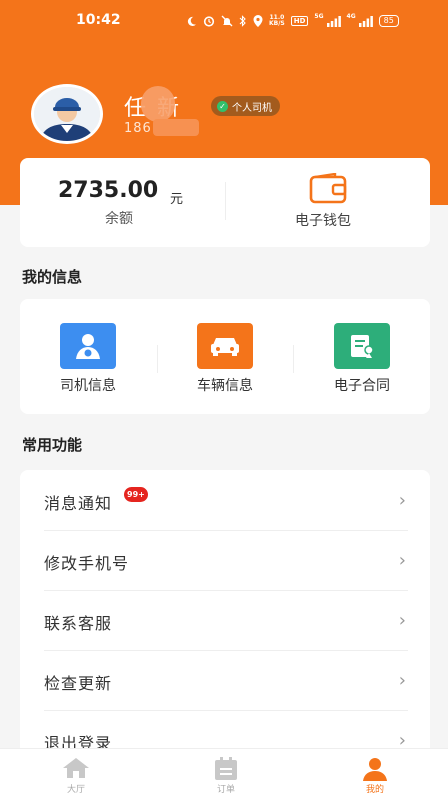  What do you see at coordinates (158, 104) in the screenshot?
I see `name-redaction` at bounding box center [158, 104].